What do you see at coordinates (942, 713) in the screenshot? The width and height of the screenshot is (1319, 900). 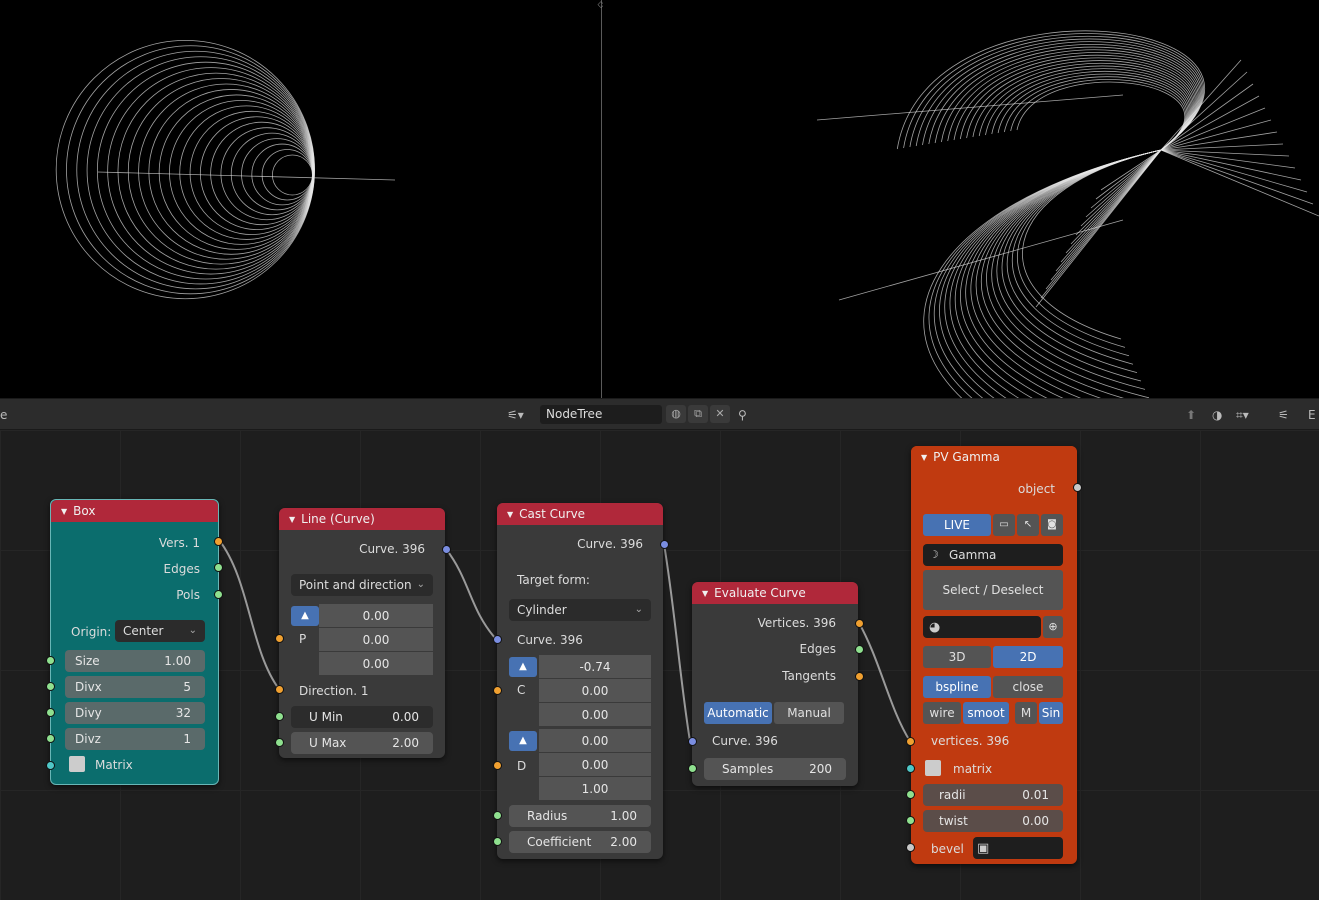 I see `btn-wire: wire` at bounding box center [942, 713].